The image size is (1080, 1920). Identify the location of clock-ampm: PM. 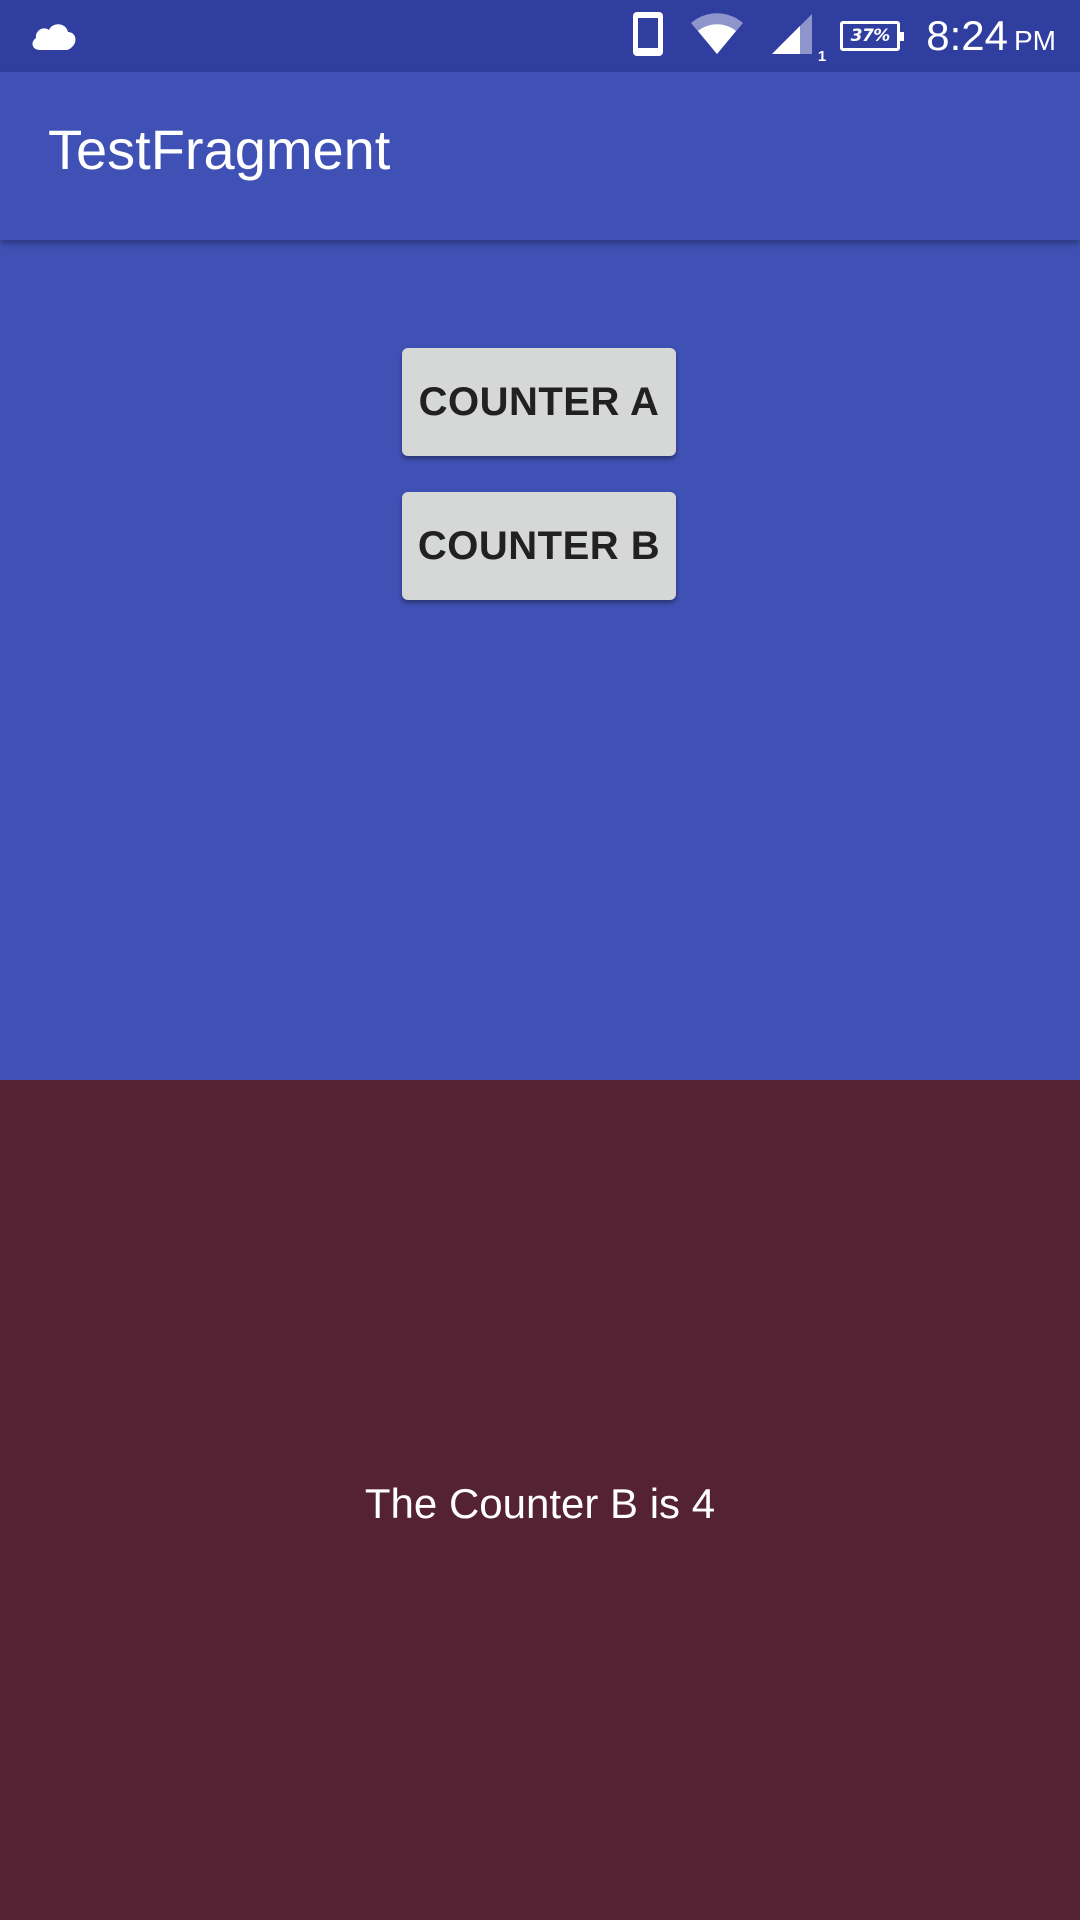
(1035, 40).